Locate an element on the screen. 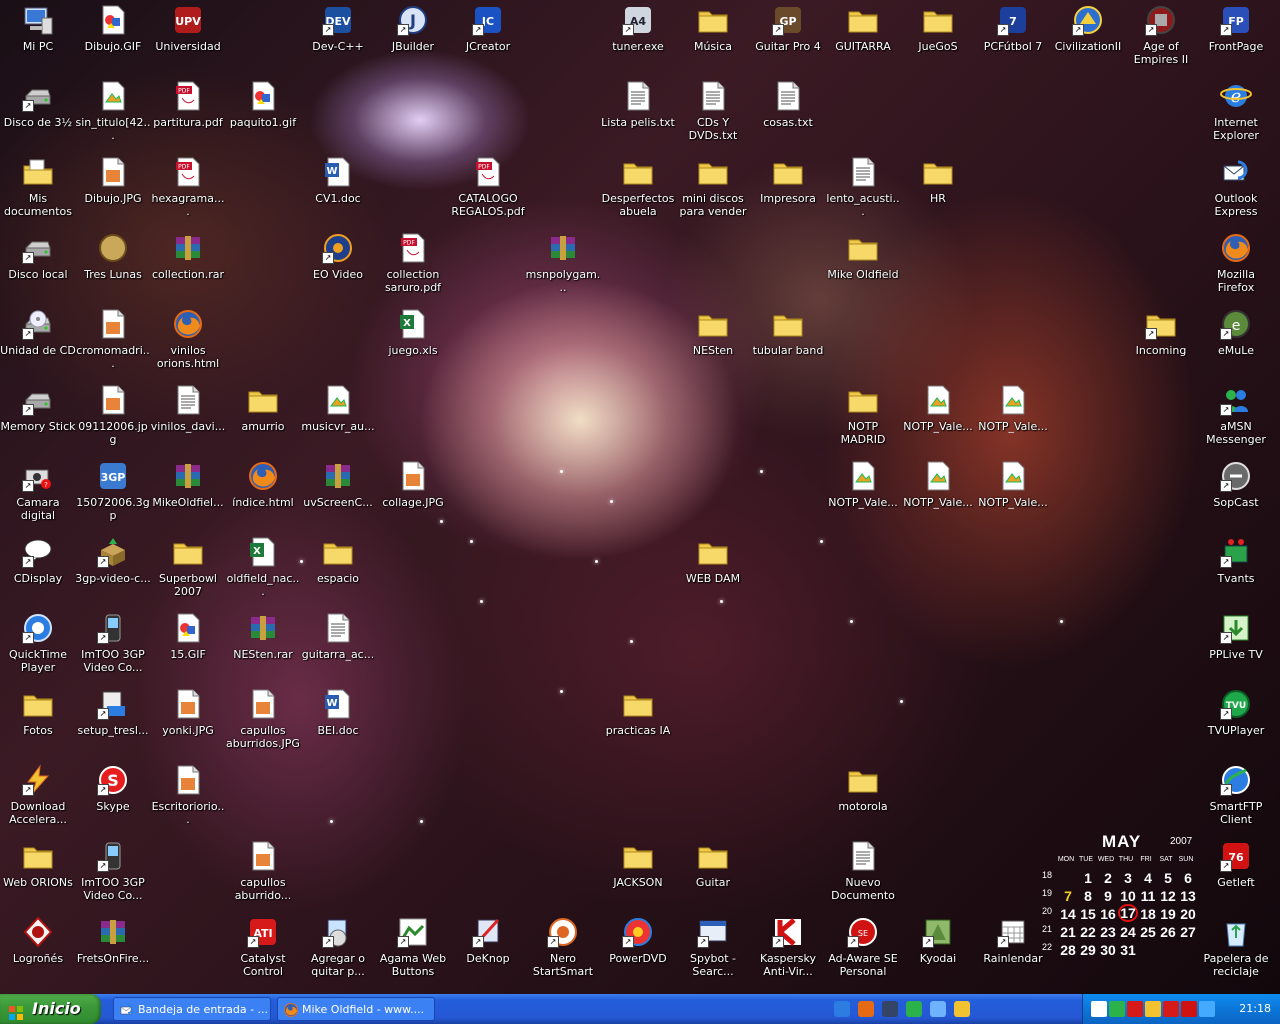 This screenshot has width=1280, height=1031. calendar-day: 1 is located at coordinates (1088, 878).